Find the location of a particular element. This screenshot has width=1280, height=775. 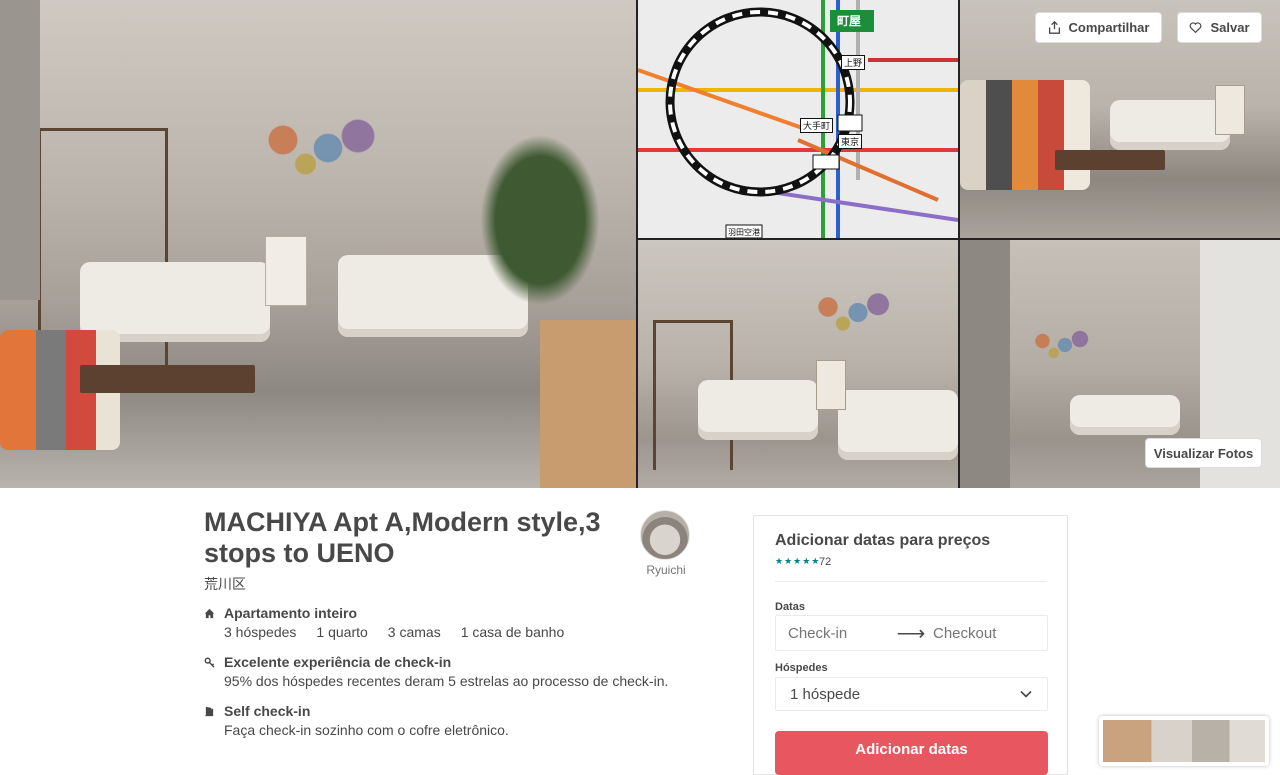

thumbnail-image is located at coordinates (1184, 741).